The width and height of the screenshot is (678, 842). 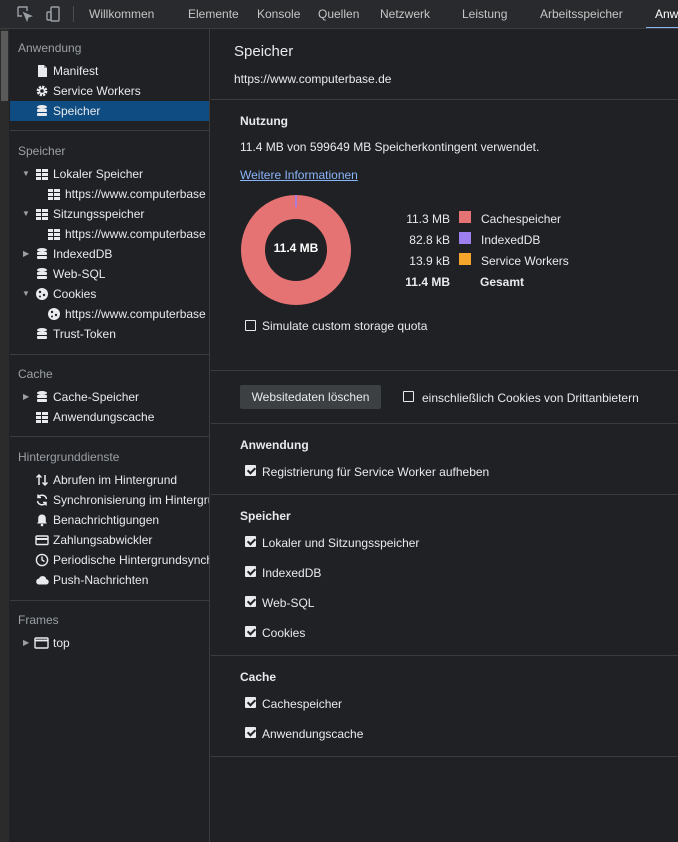 I want to click on sidebar-scrollbar-thumb, so click(x=4, y=66).